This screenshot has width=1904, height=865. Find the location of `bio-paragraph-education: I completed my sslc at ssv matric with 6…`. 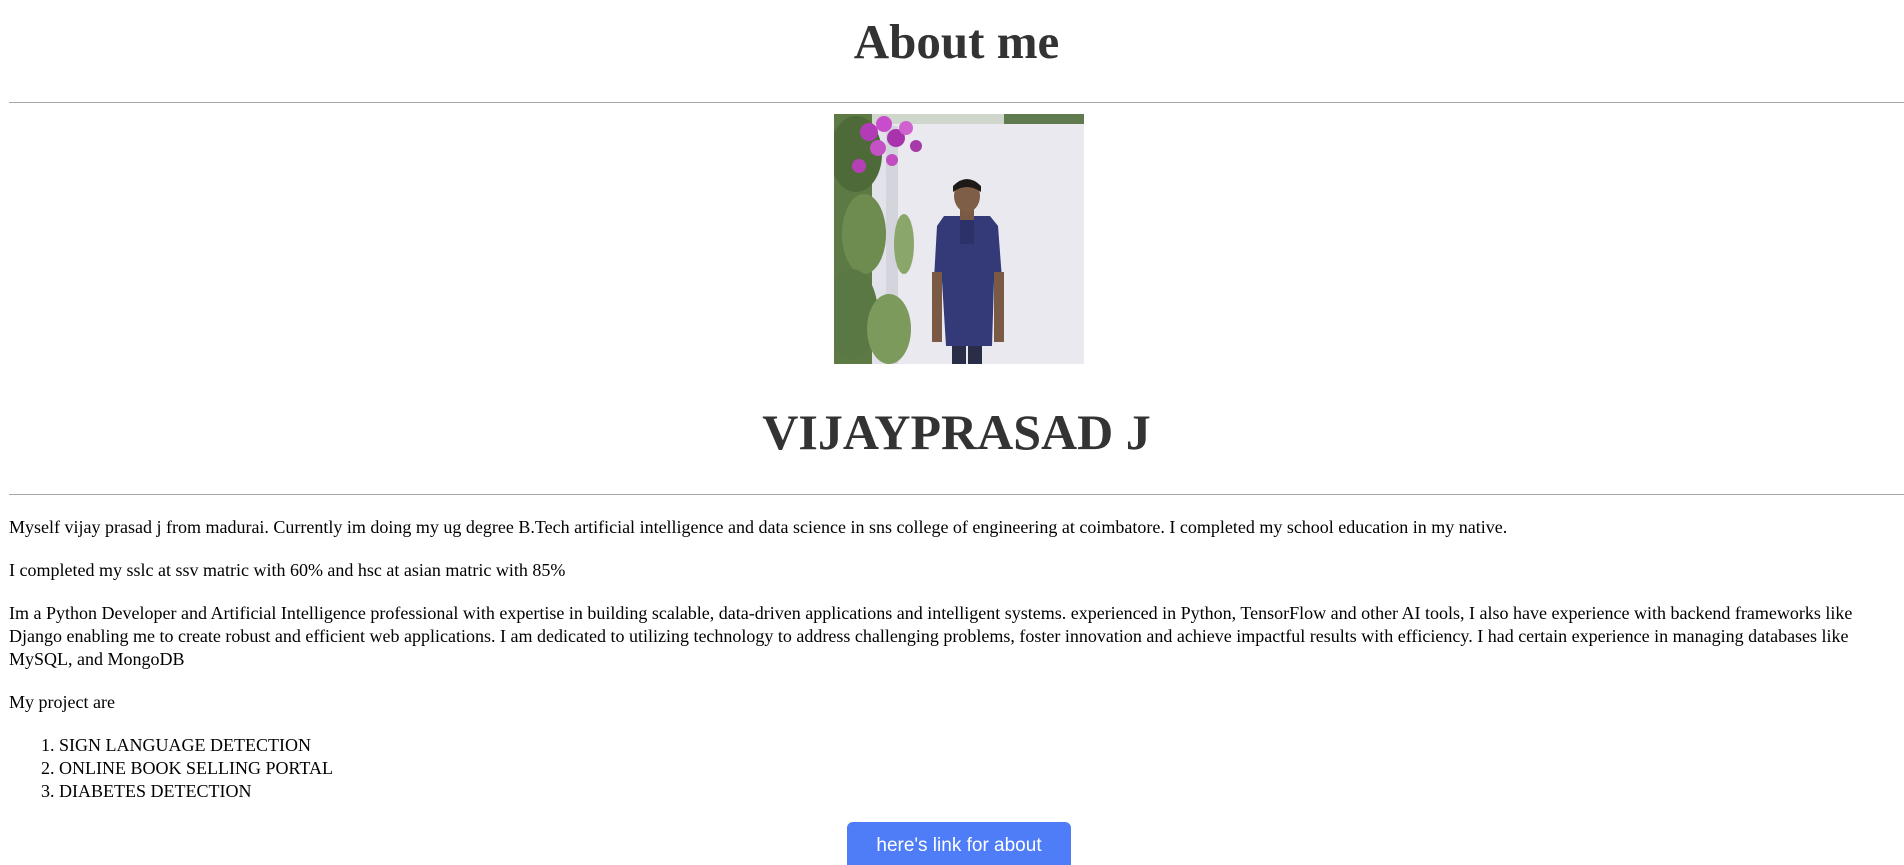

bio-paragraph-education: I completed my sslc at ssv matric with 6… is located at coordinates (287, 570).